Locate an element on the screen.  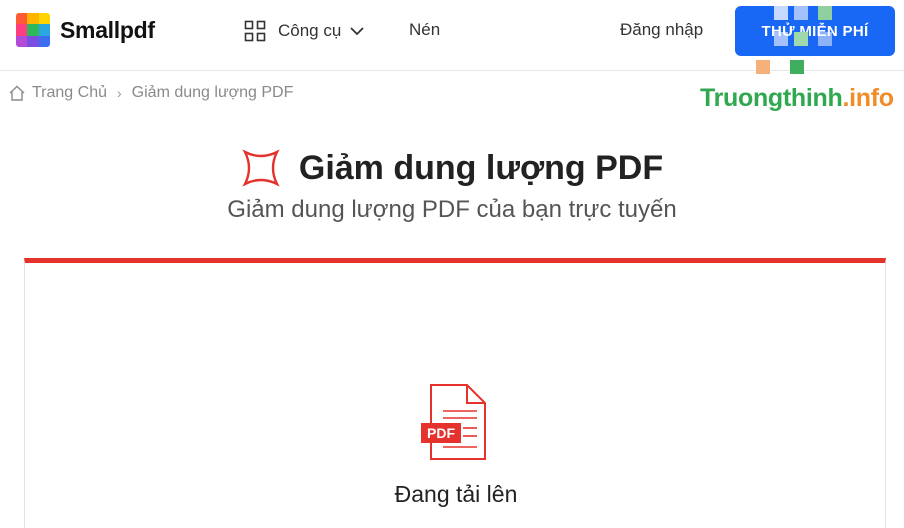
chevron-down-icon is located at coordinates (357, 31).